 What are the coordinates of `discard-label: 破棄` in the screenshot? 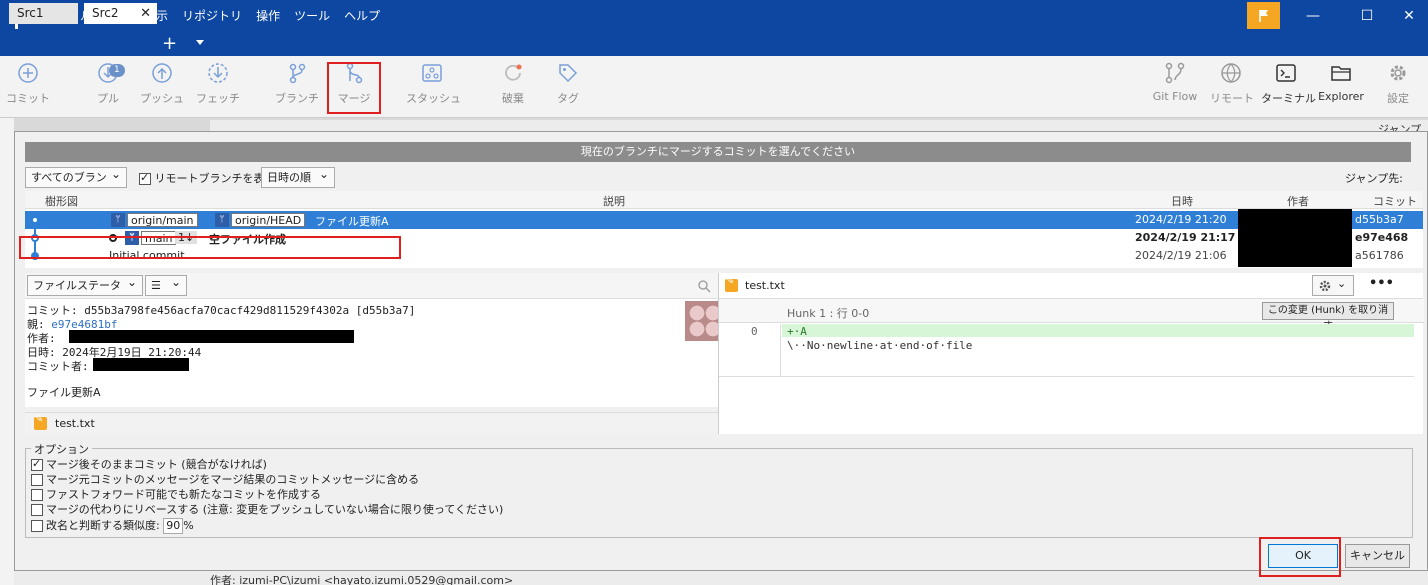 It's located at (513, 98).